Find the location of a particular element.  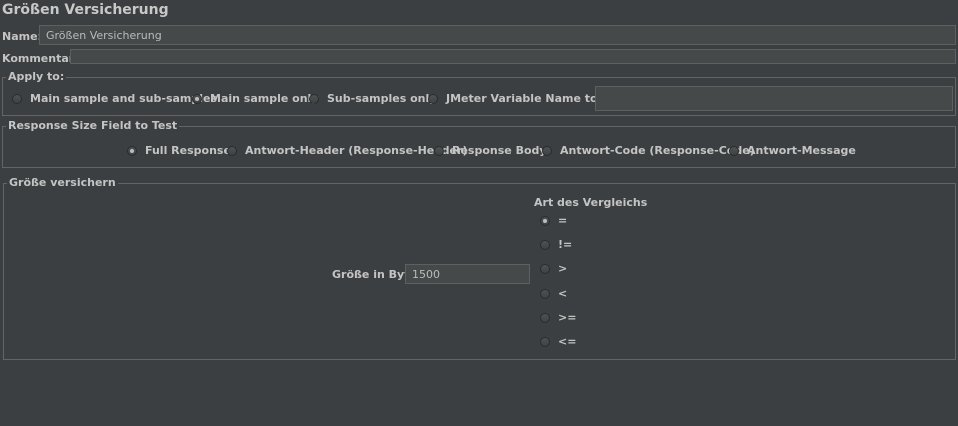

radio-op-greater: > is located at coordinates (553, 268).